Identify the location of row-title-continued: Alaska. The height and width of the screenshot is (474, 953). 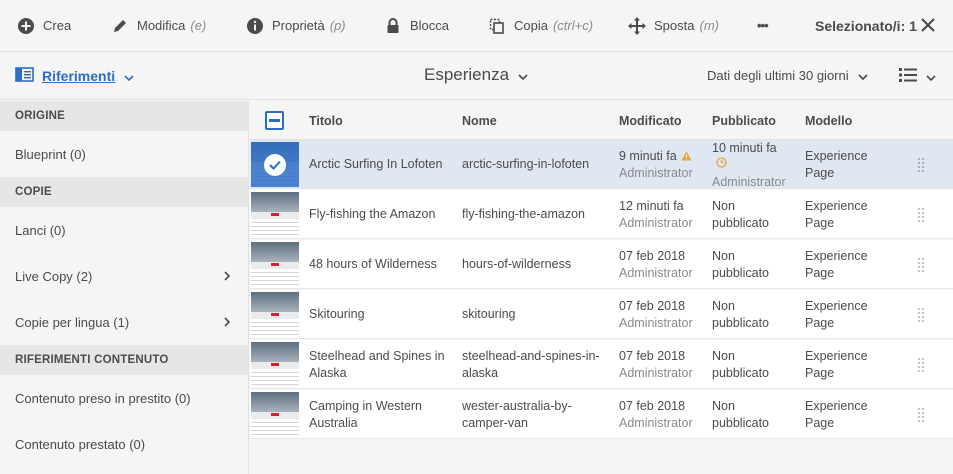
(328, 373).